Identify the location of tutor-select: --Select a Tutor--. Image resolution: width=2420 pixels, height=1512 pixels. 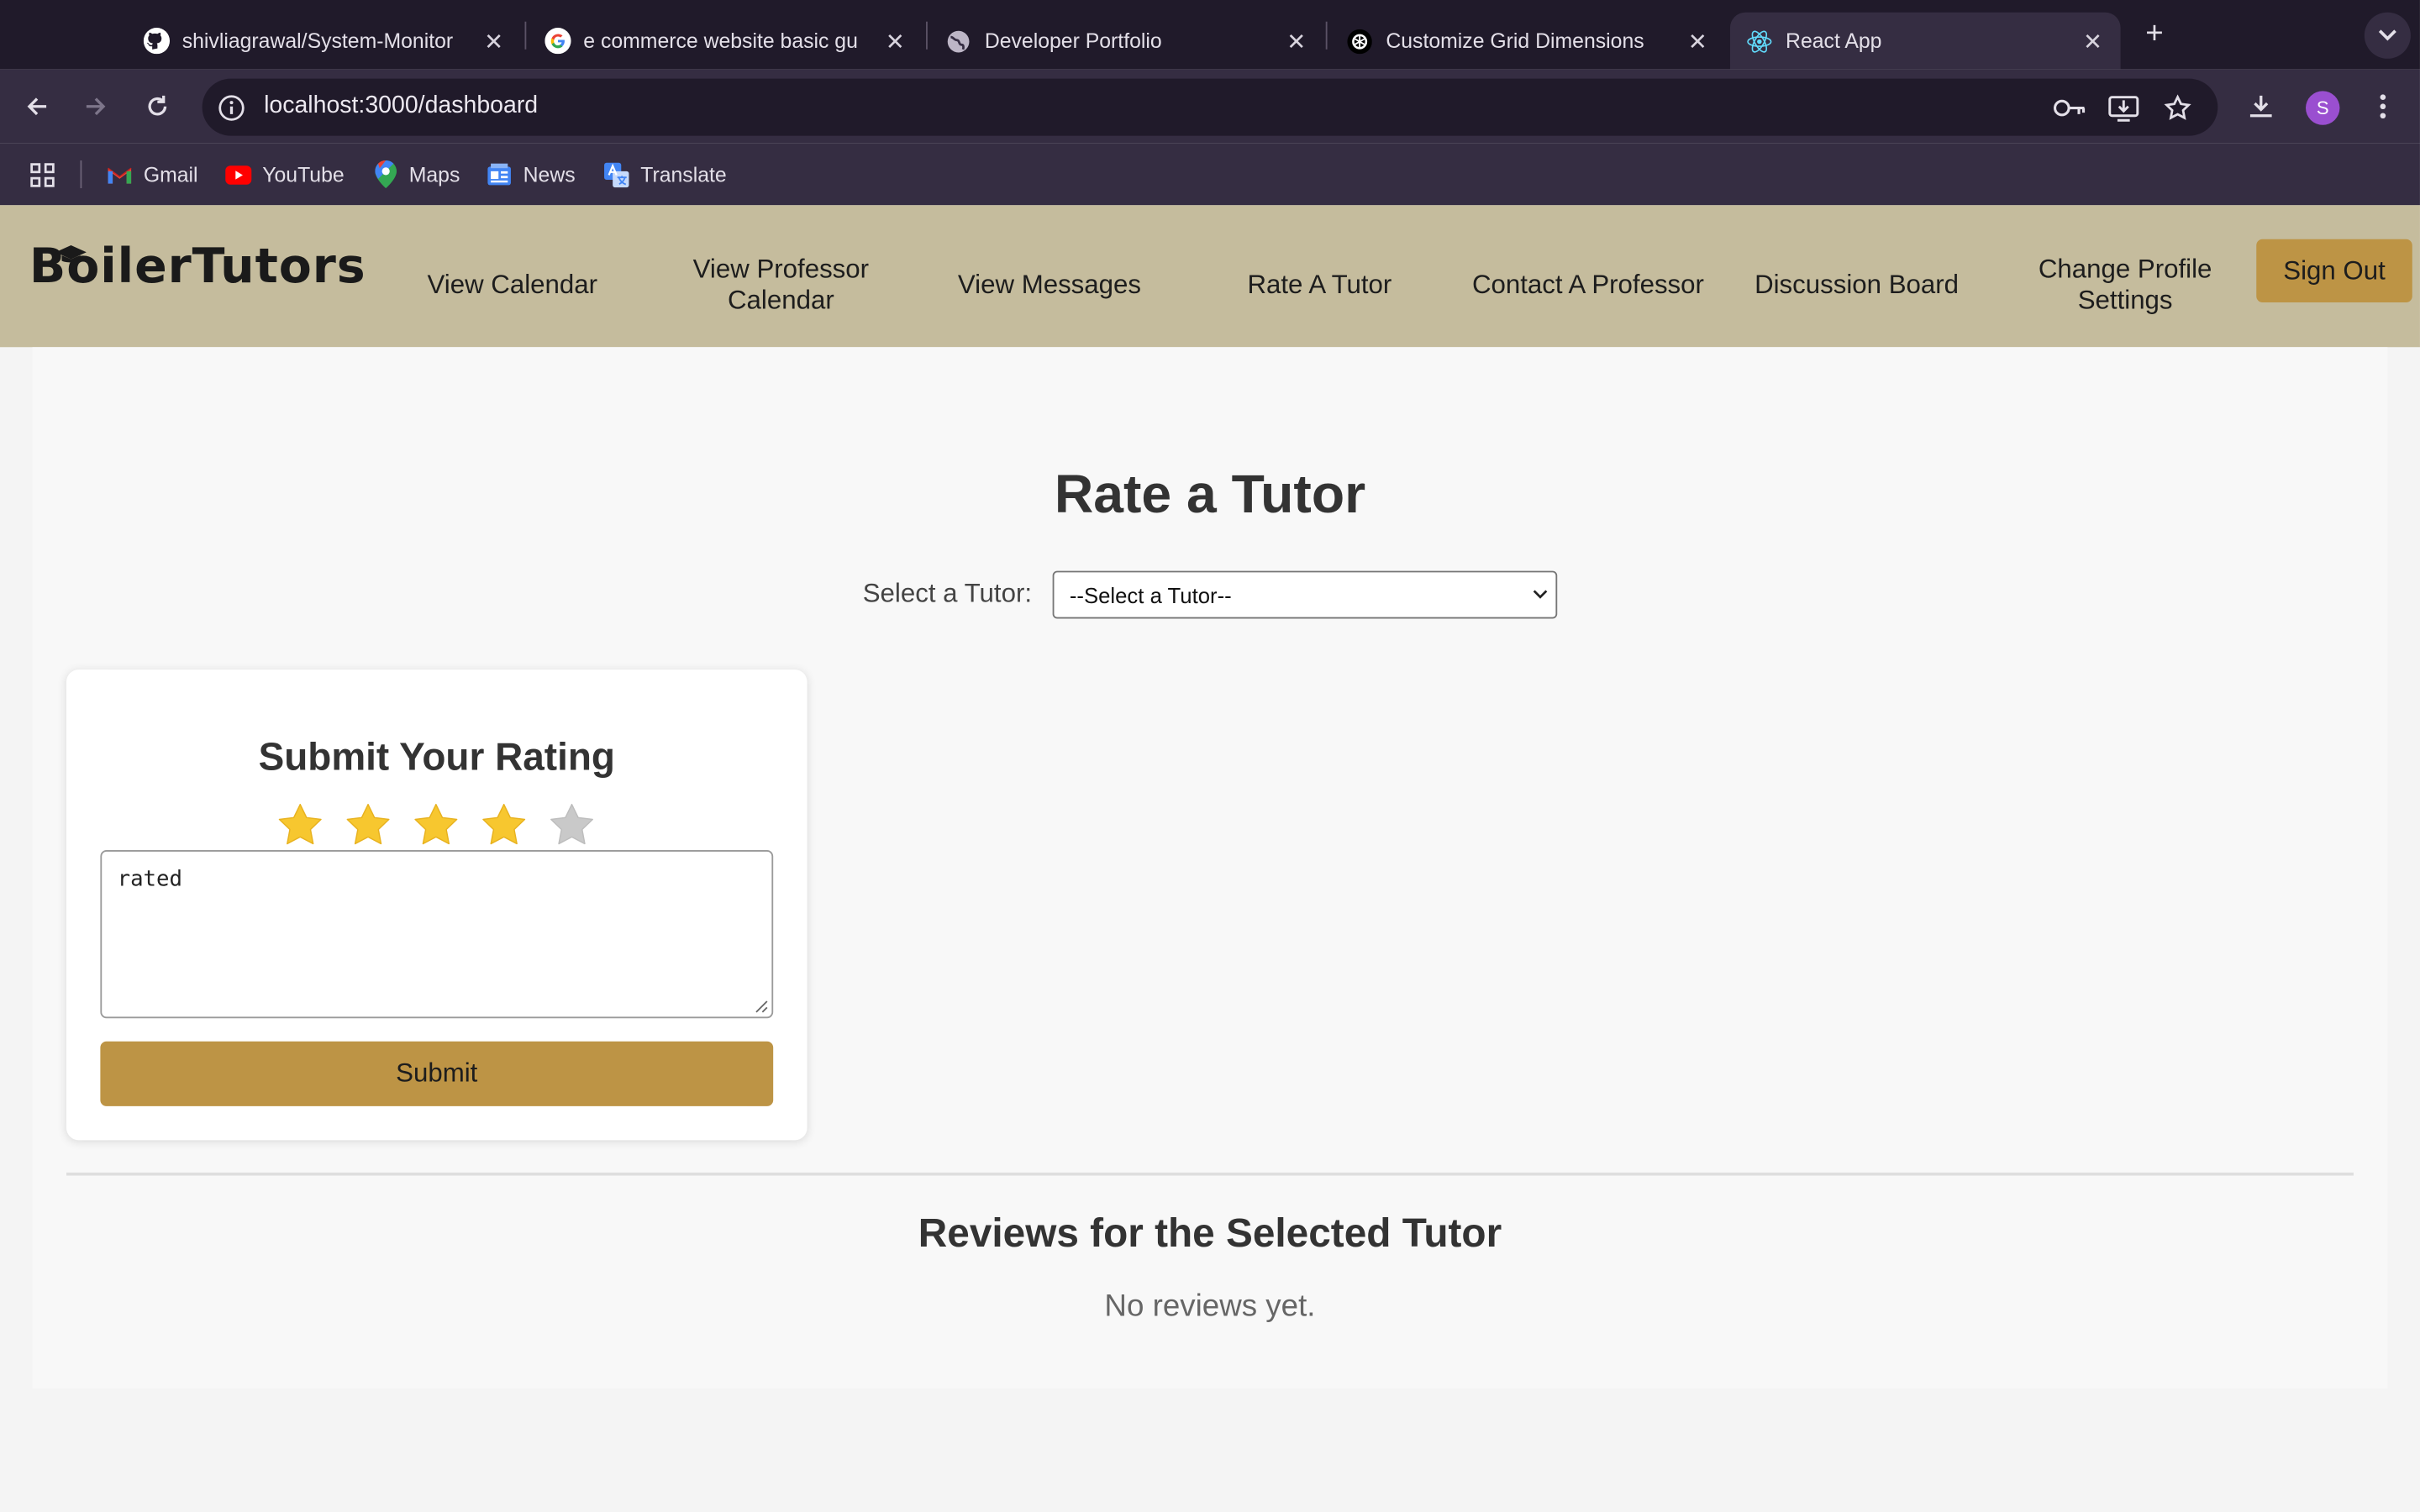
(1305, 594).